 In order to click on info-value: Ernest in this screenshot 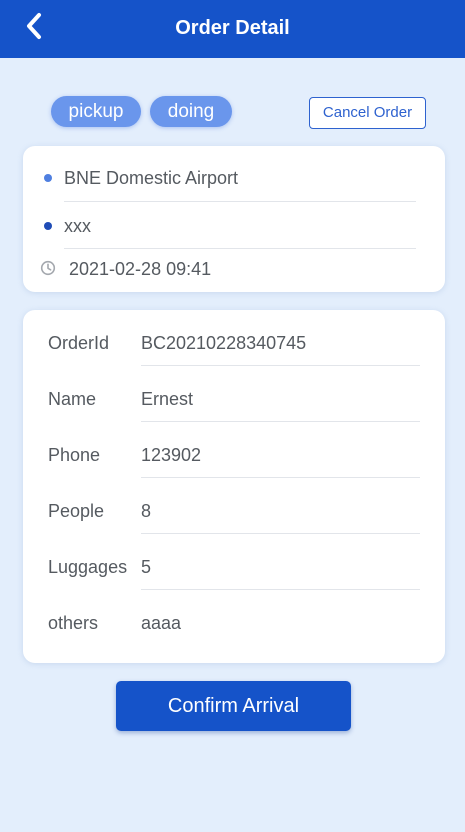, I will do `click(167, 399)`.